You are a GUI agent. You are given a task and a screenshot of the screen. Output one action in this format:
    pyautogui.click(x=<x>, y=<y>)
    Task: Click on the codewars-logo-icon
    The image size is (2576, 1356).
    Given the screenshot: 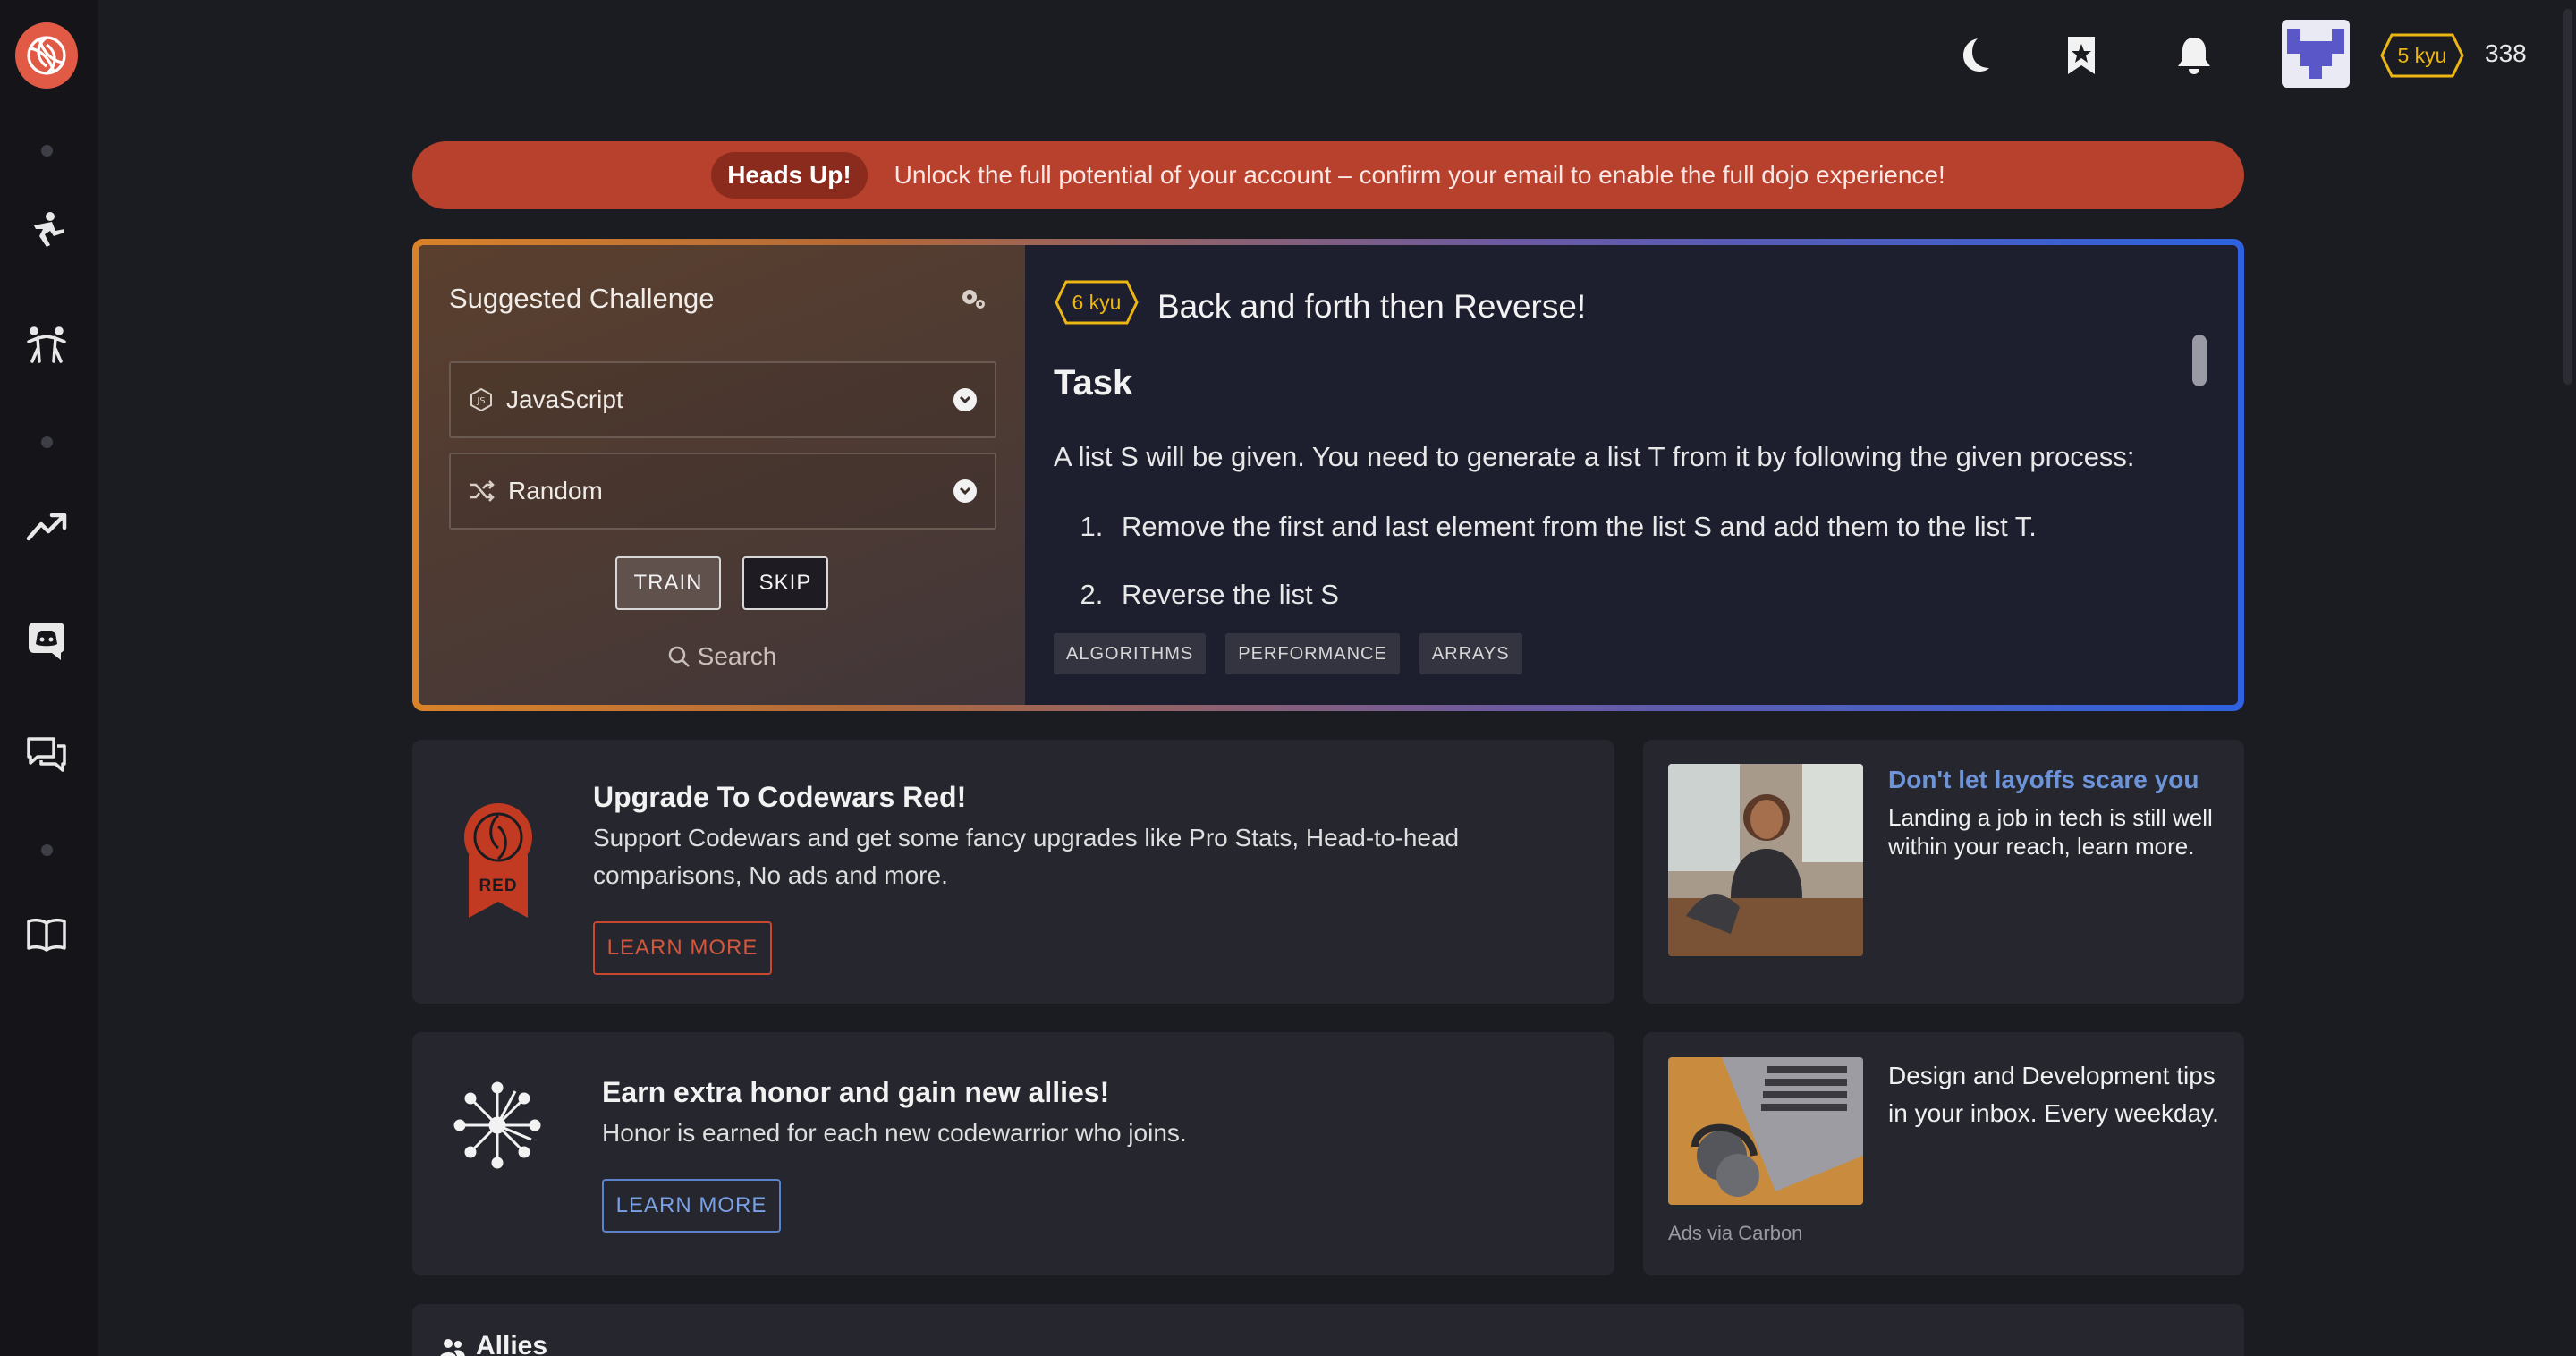 What is the action you would take?
    pyautogui.click(x=46, y=55)
    